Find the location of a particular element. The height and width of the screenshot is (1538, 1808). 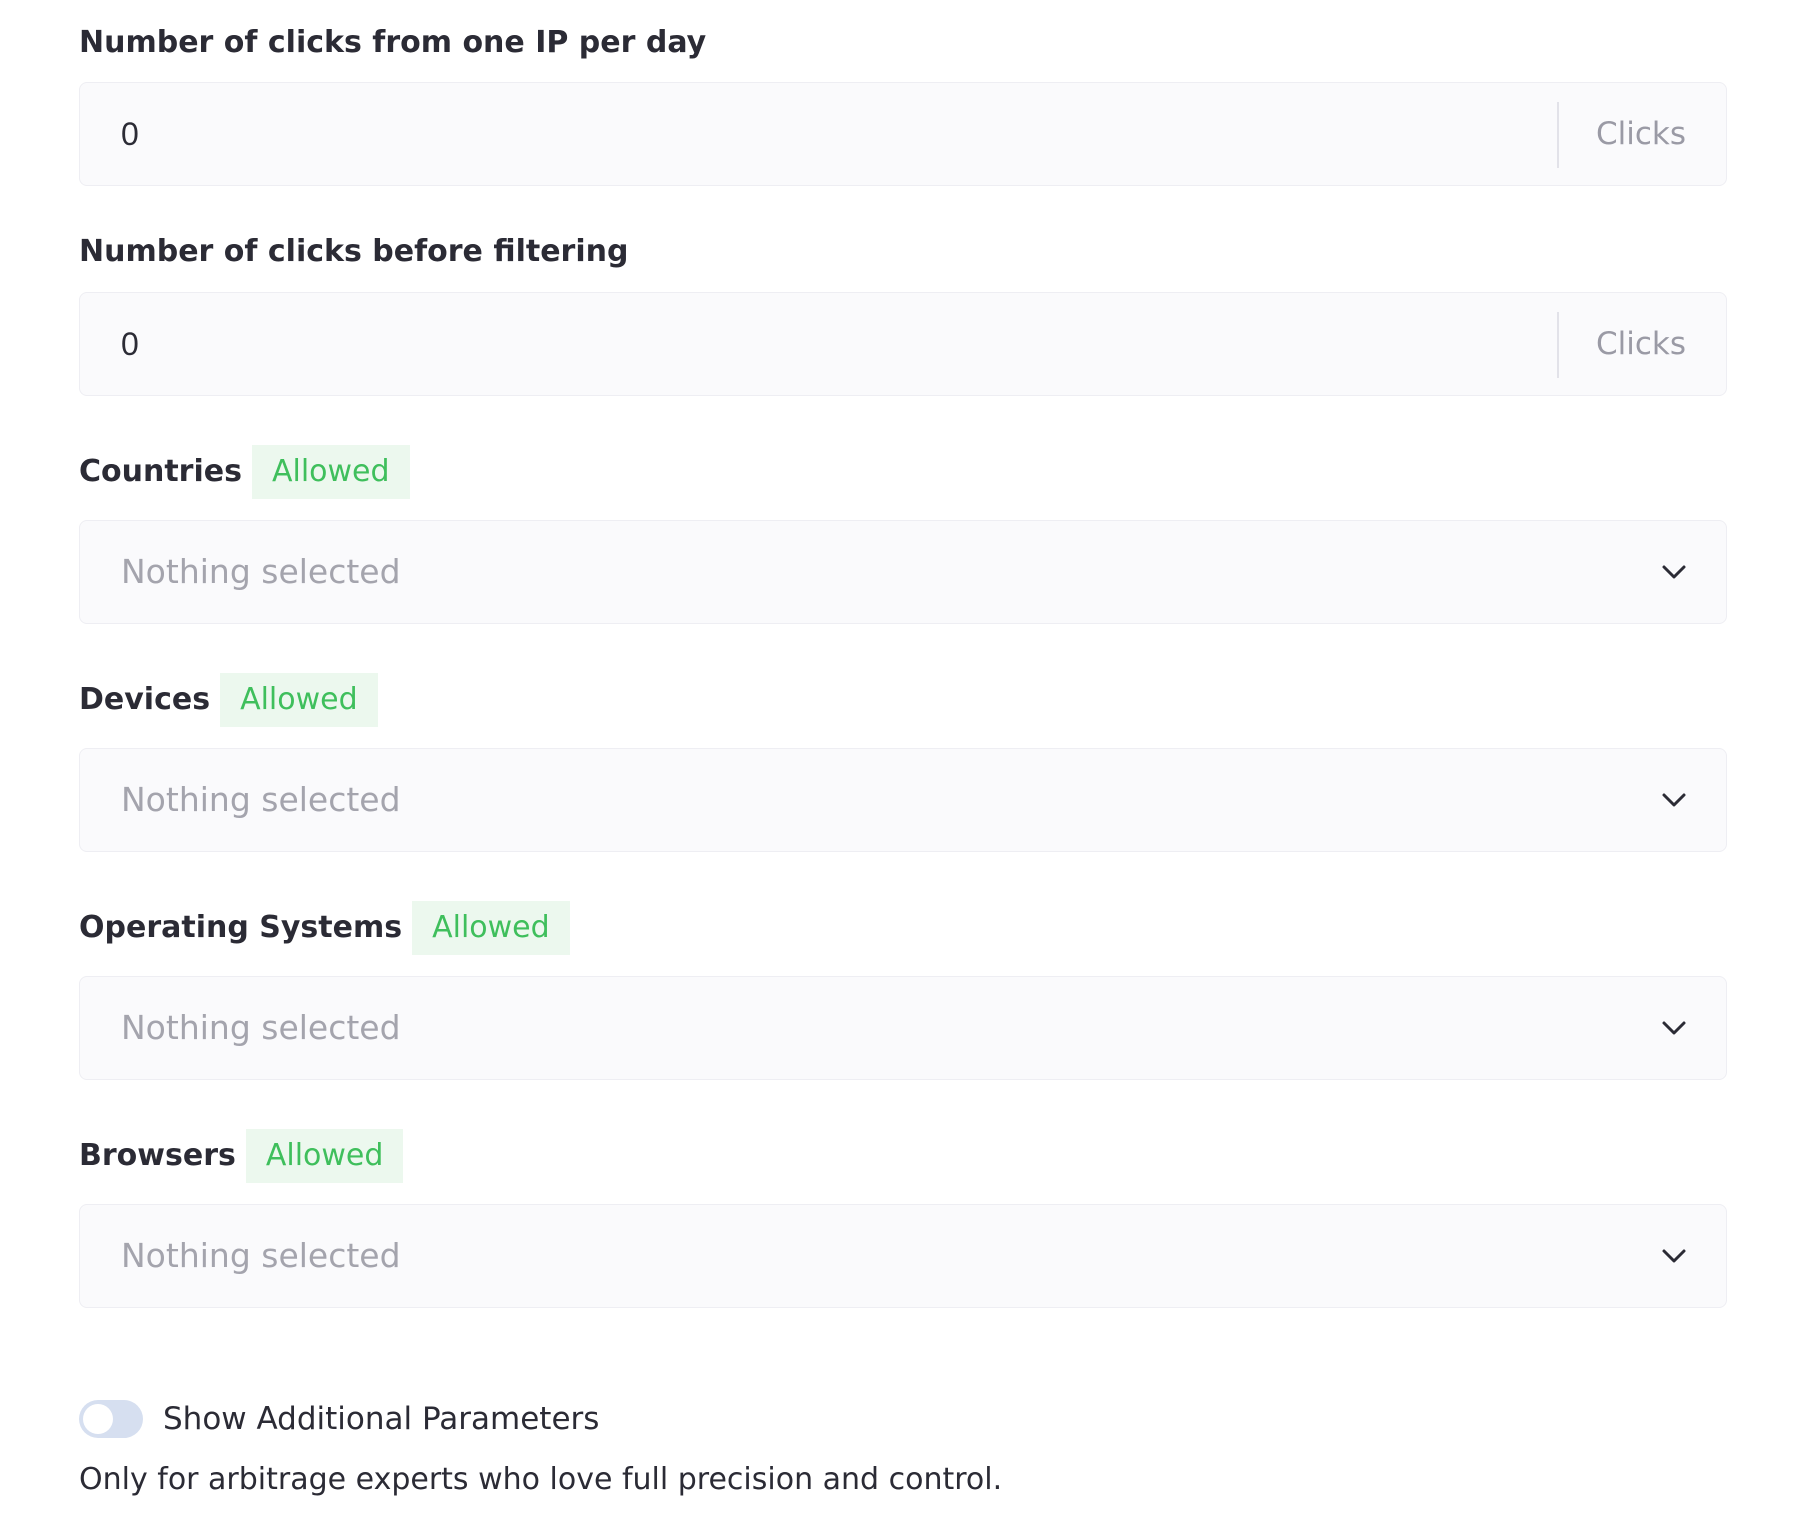

devices-placeholder: Nothing selected is located at coordinates (261, 799).